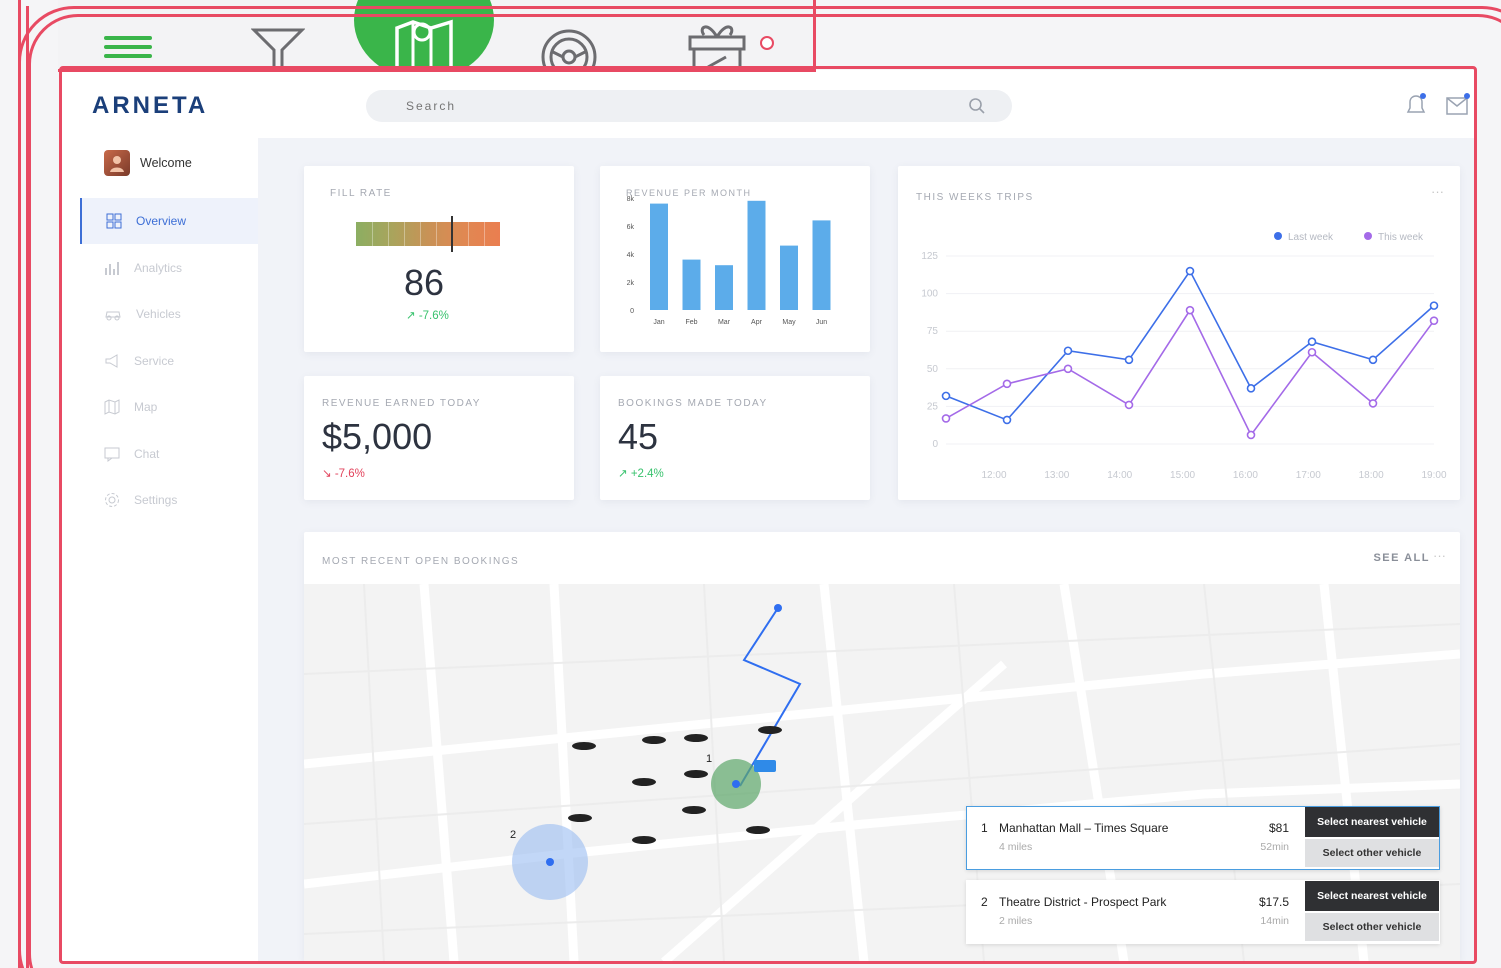 This screenshot has height=968, width=1501. What do you see at coordinates (1416, 107) in the screenshot?
I see `bell-icon` at bounding box center [1416, 107].